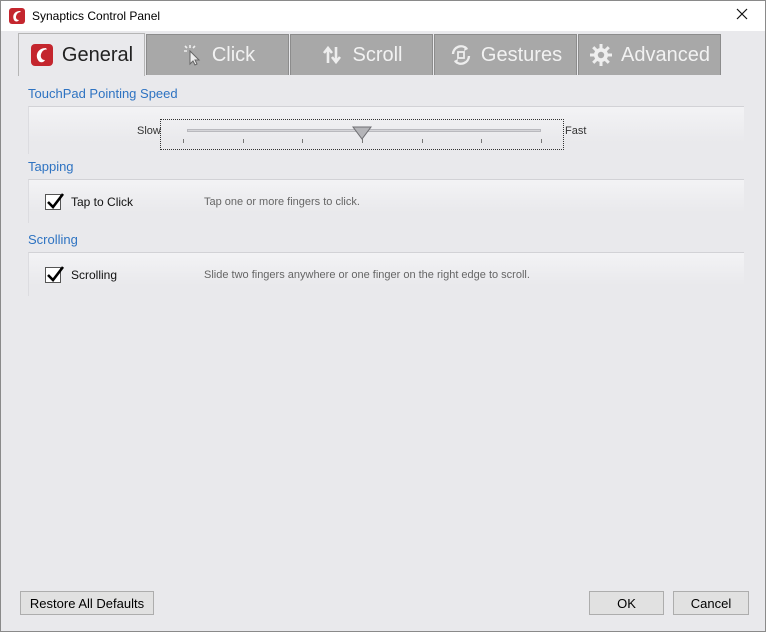 Image resolution: width=766 pixels, height=632 pixels. I want to click on tap-to-click-checkbox, so click(55, 201).